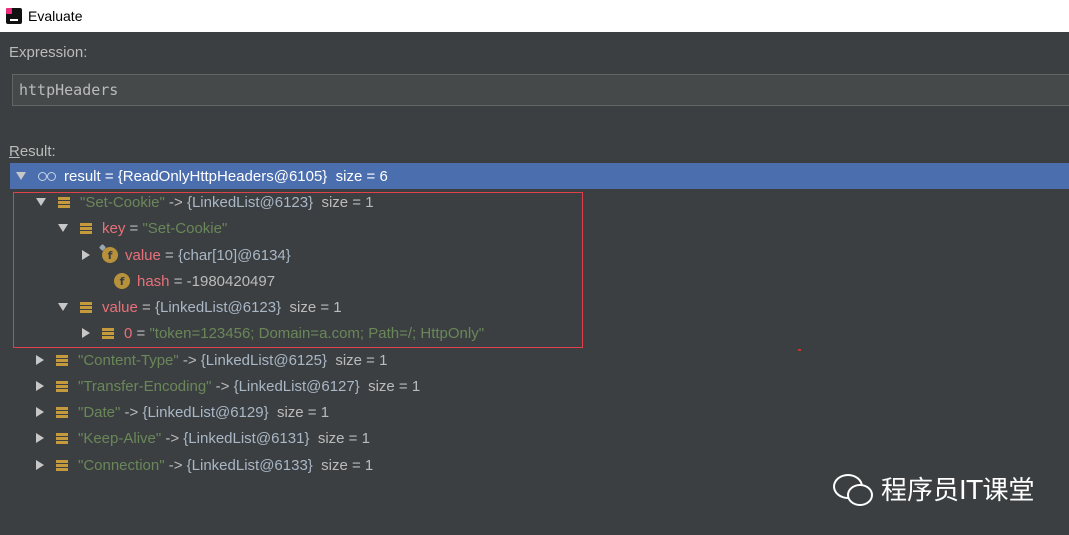  Describe the element at coordinates (234, 255) in the screenshot. I see `object-ref: {char[10]@6134}` at that location.